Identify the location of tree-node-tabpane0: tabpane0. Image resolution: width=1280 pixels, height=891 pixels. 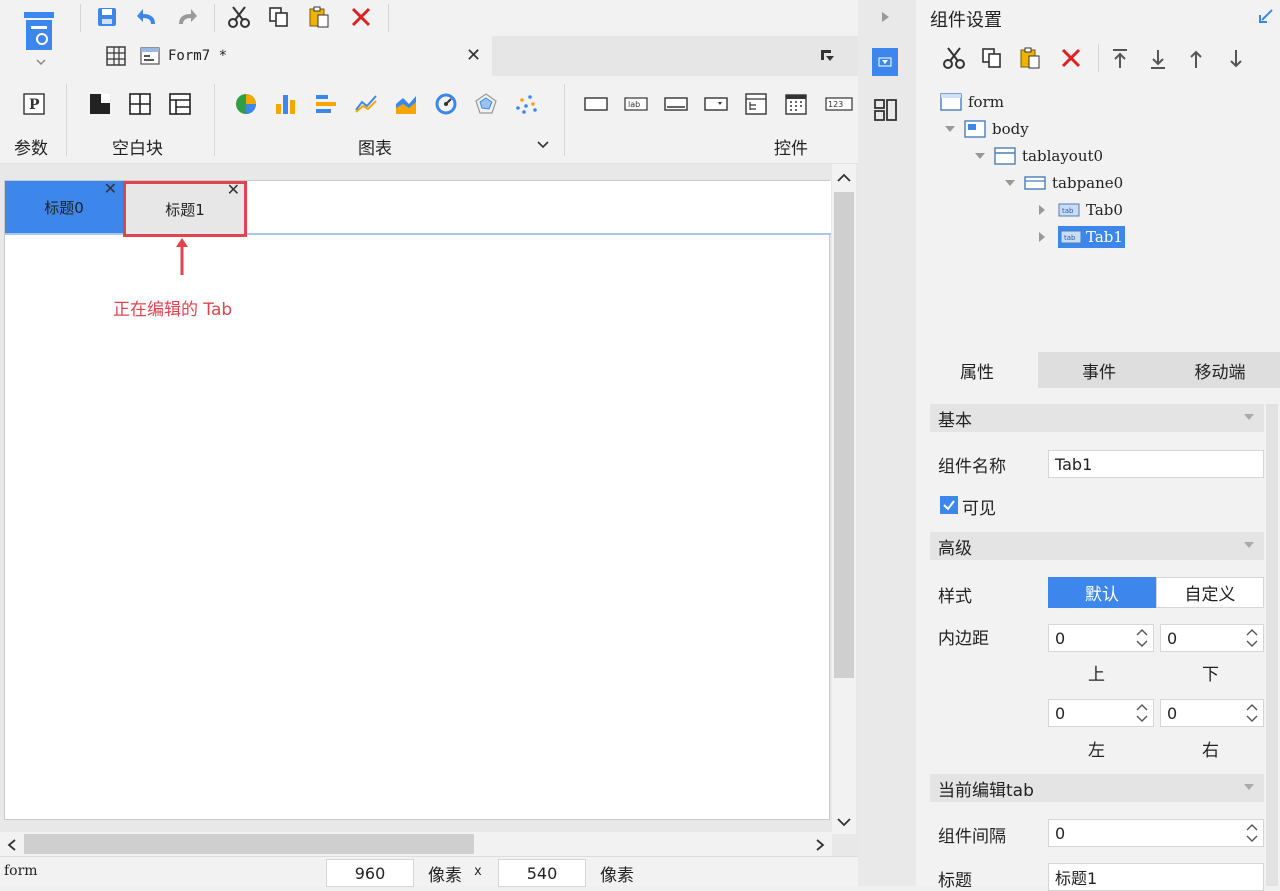
(1063, 183).